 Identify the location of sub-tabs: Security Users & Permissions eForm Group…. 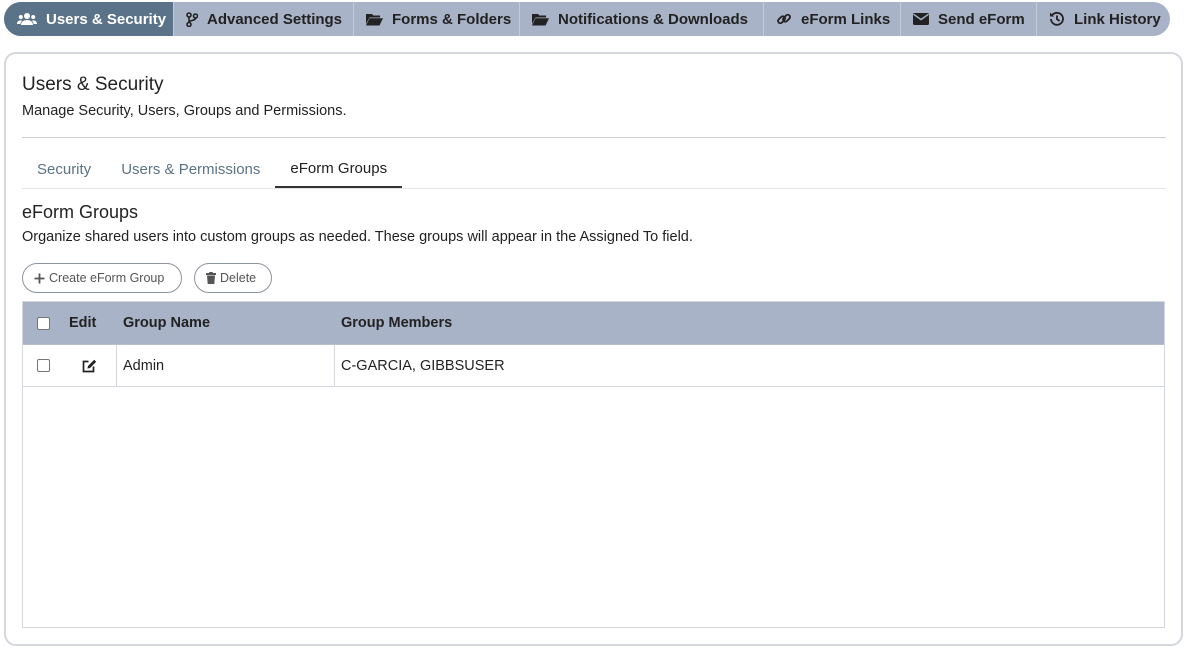
(594, 170).